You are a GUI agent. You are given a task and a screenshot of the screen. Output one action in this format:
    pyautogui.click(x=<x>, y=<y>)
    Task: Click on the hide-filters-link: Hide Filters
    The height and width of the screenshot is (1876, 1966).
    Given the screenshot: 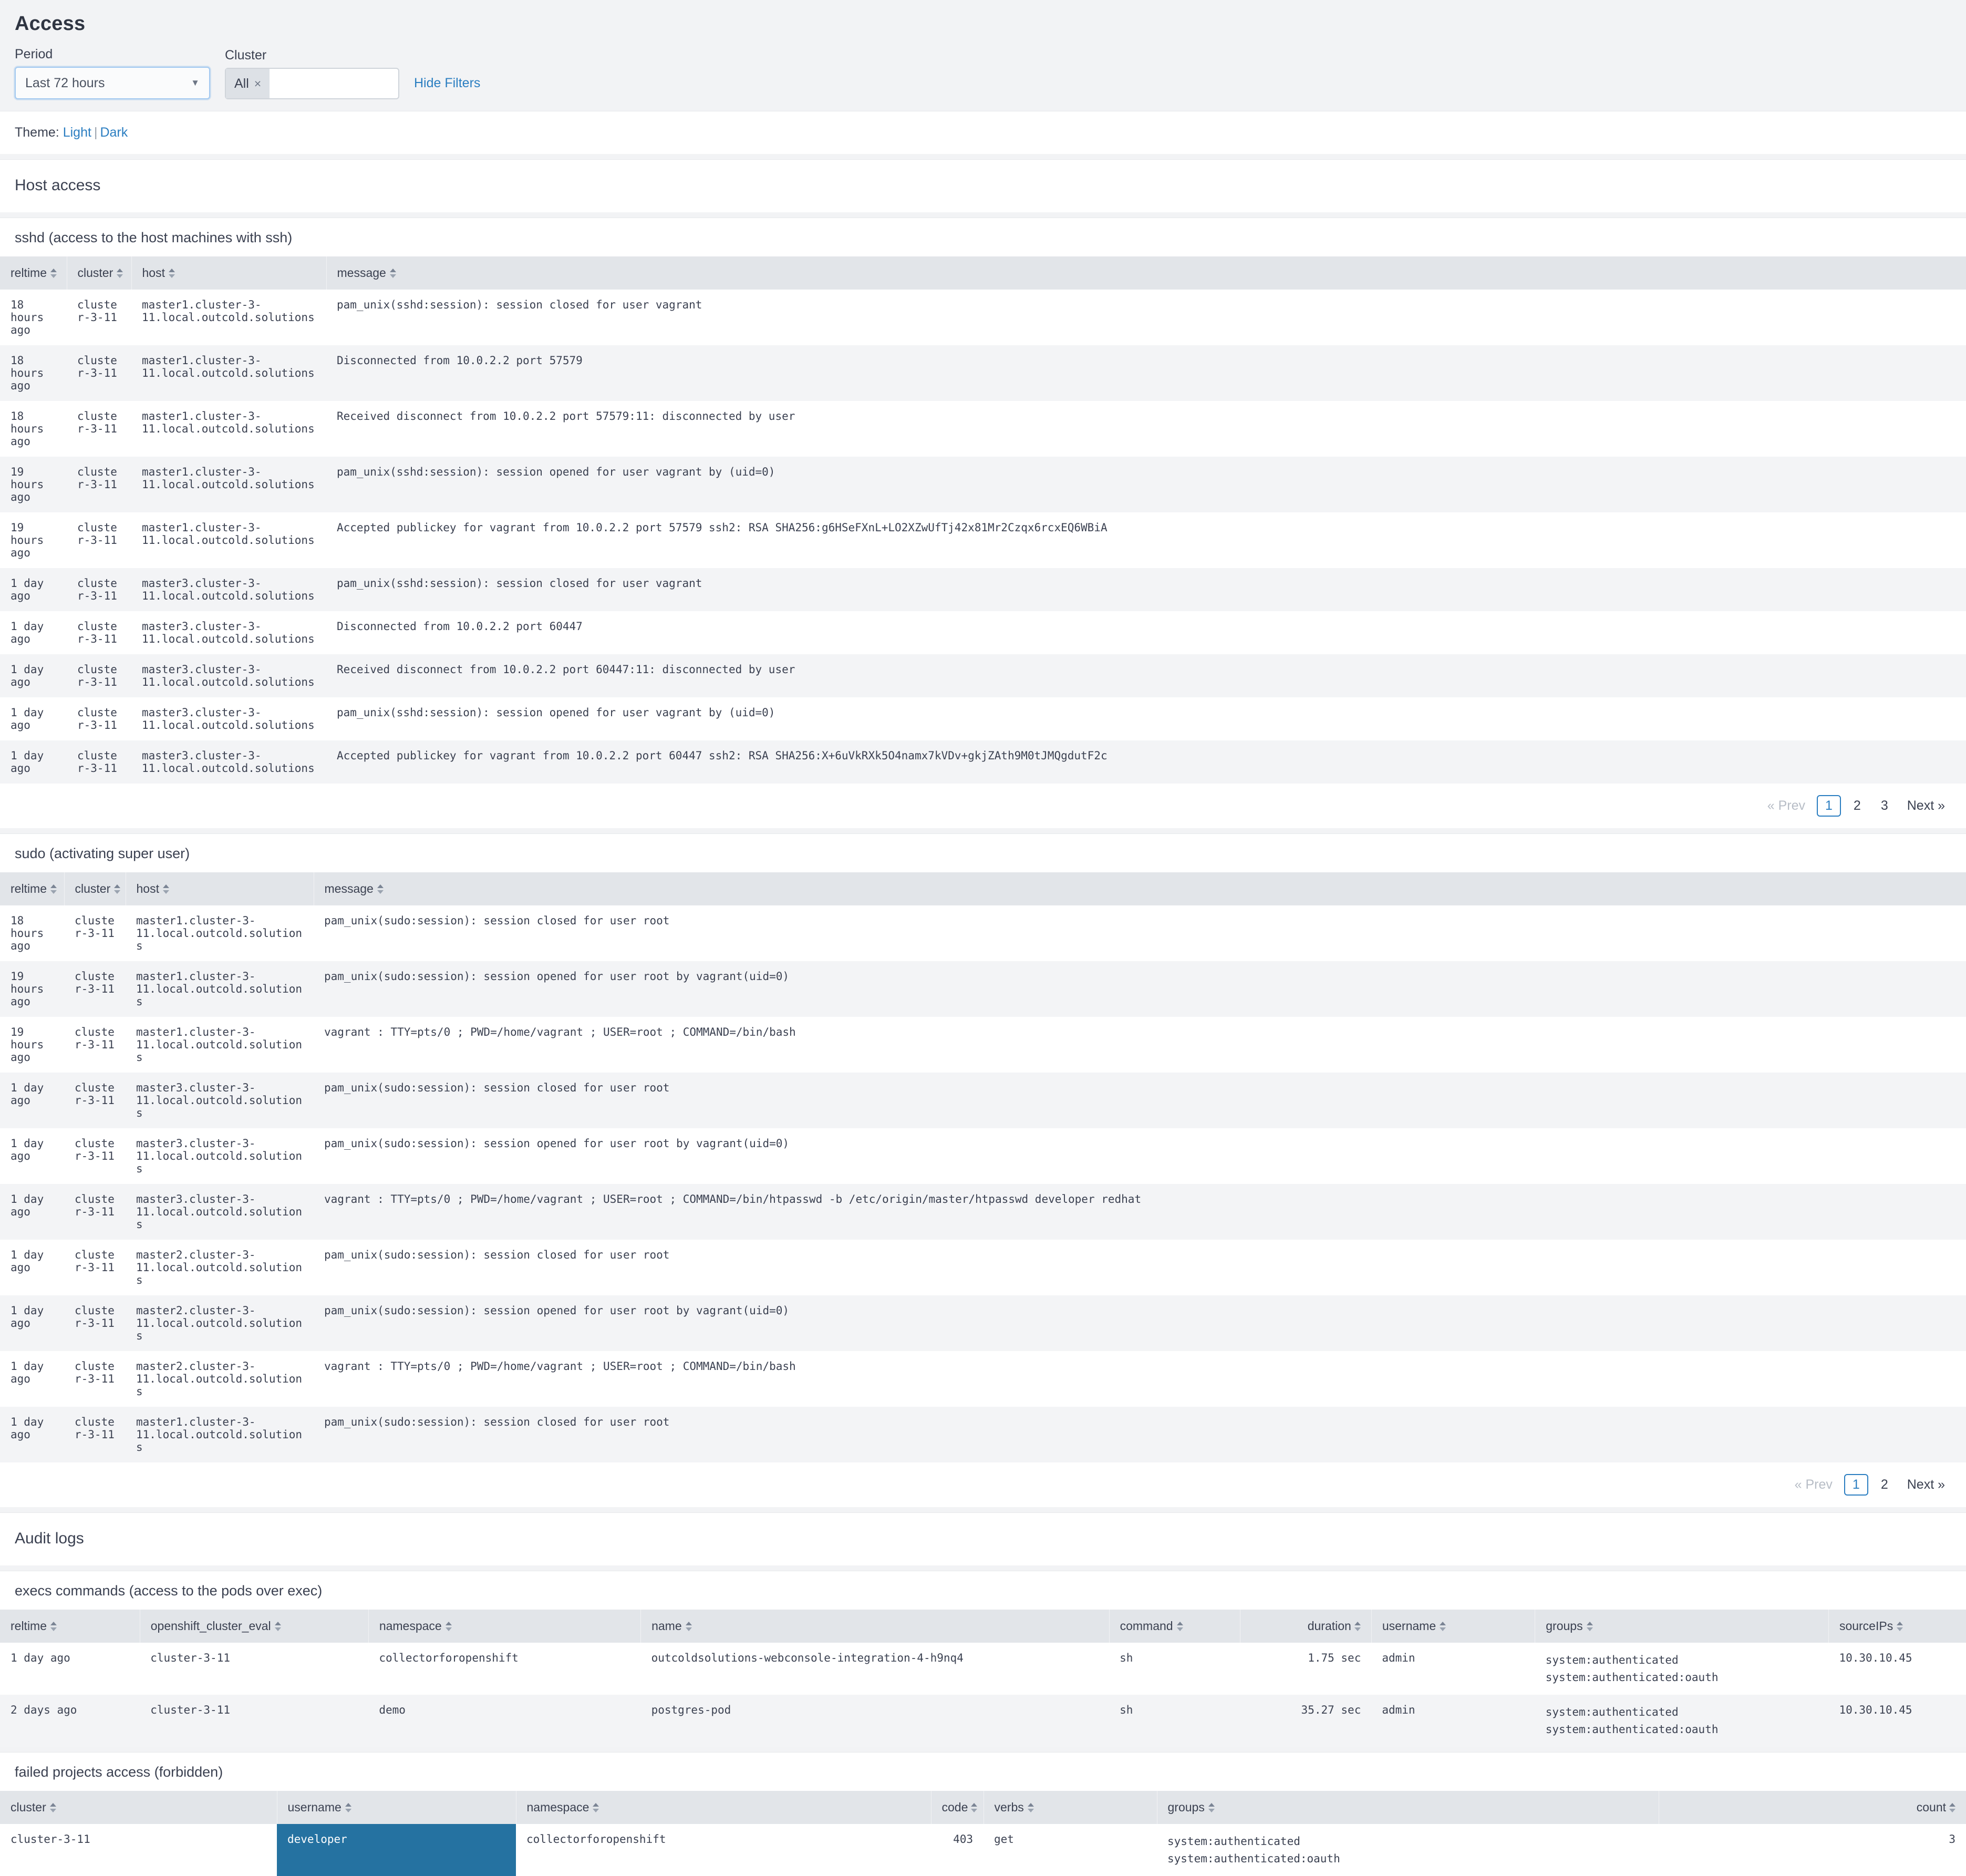 What is the action you would take?
    pyautogui.click(x=447, y=84)
    